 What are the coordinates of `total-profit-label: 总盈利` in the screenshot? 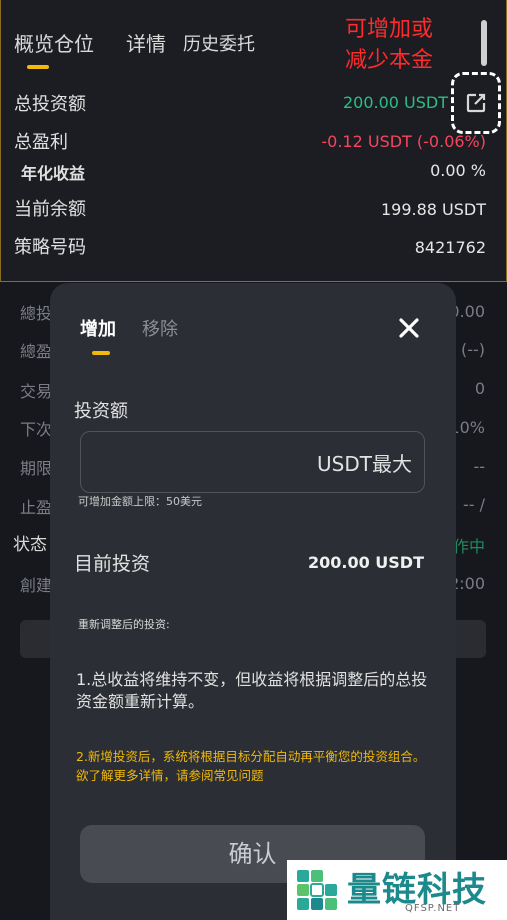 It's located at (41, 142).